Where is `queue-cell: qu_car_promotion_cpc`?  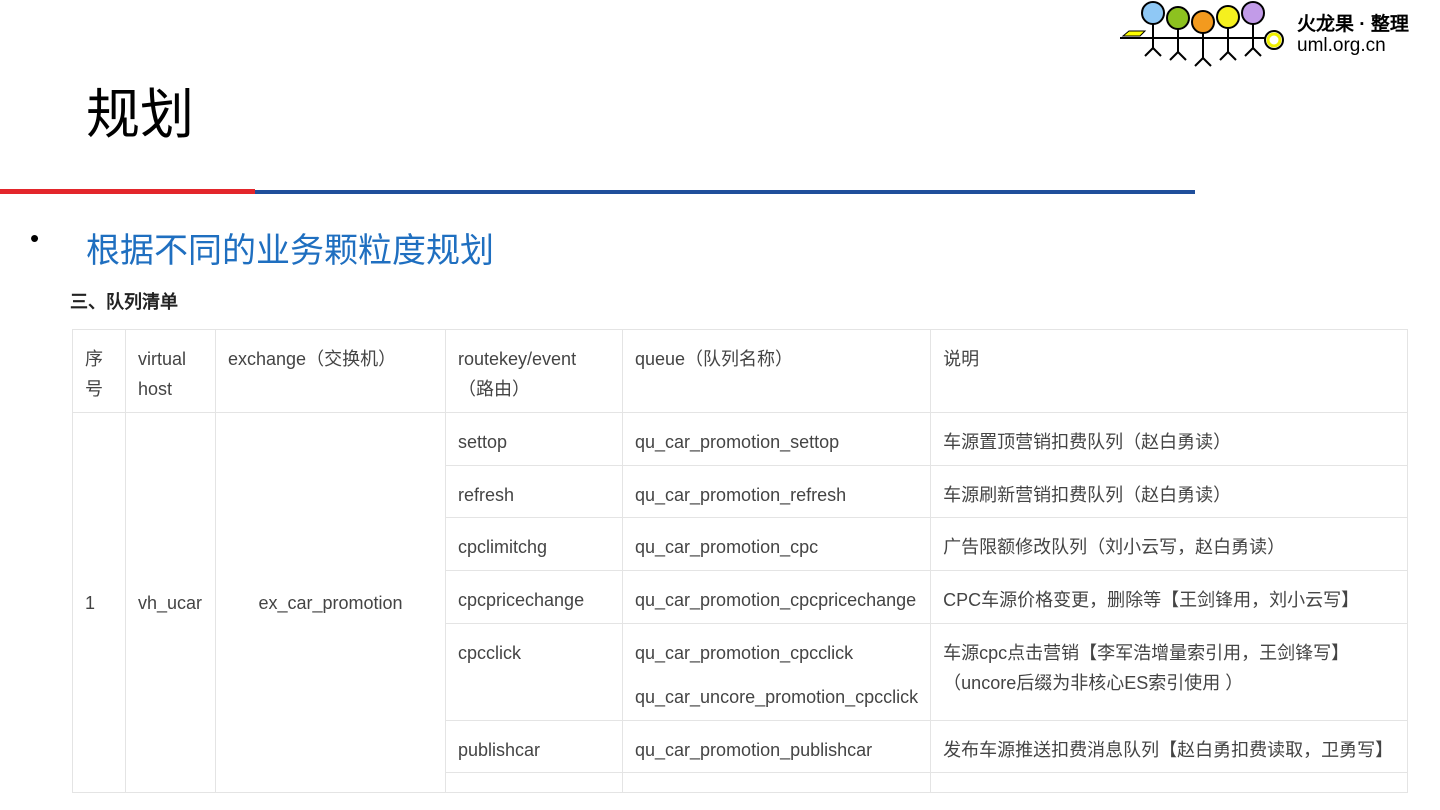
queue-cell: qu_car_promotion_cpc is located at coordinates (776, 544).